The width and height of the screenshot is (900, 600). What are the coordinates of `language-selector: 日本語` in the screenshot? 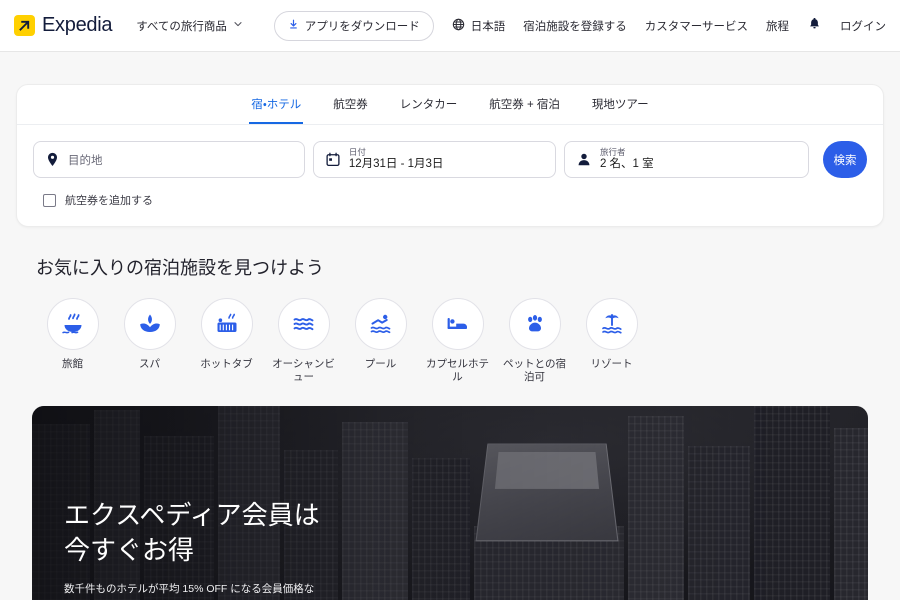 It's located at (479, 26).